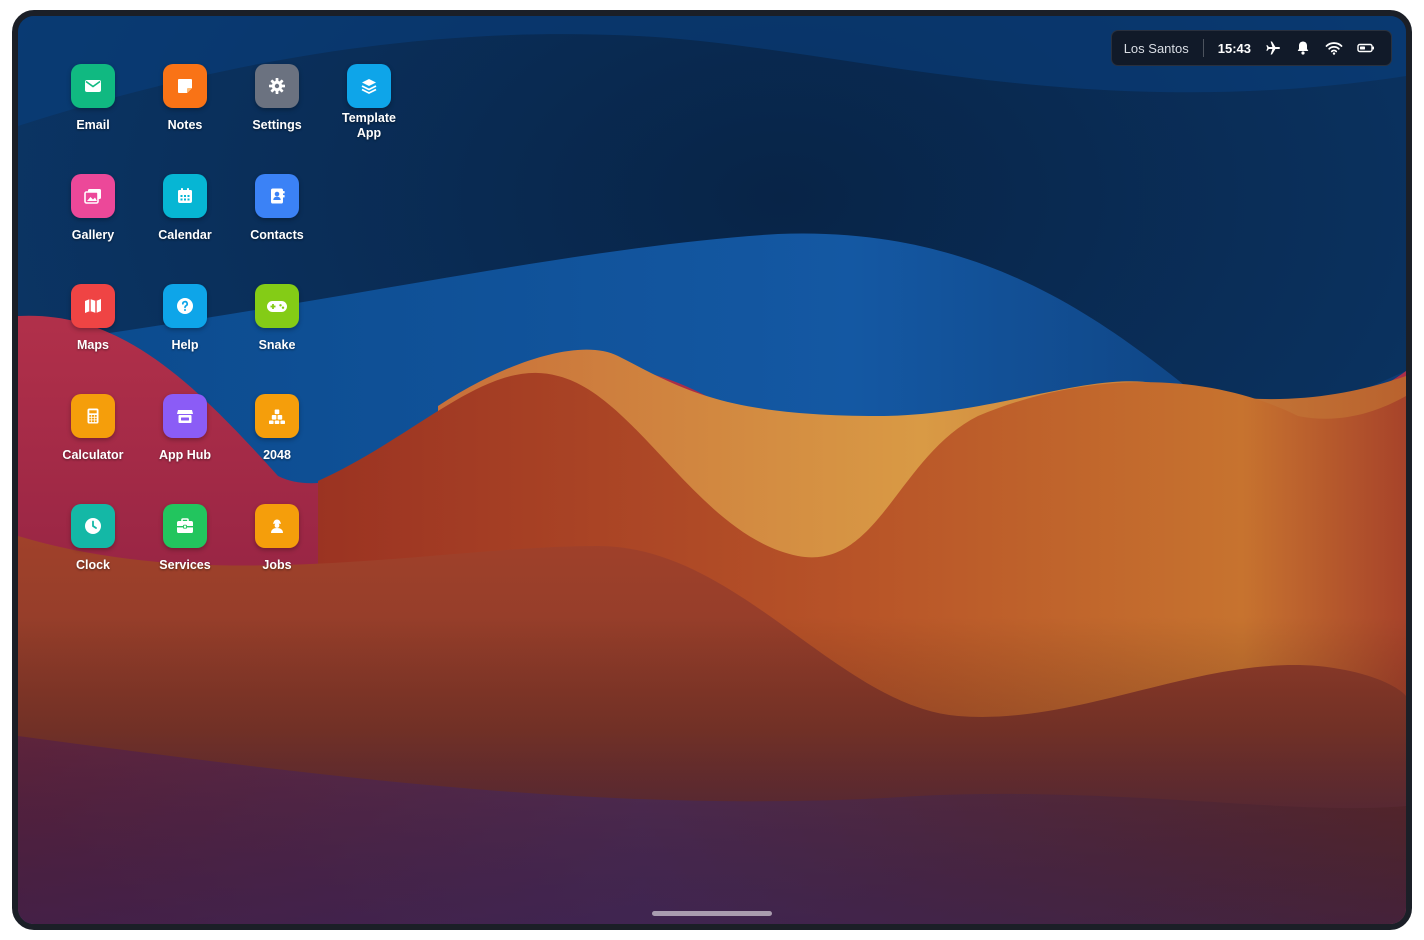 The width and height of the screenshot is (1424, 940). What do you see at coordinates (277, 235) in the screenshot?
I see `app-label: Contacts` at bounding box center [277, 235].